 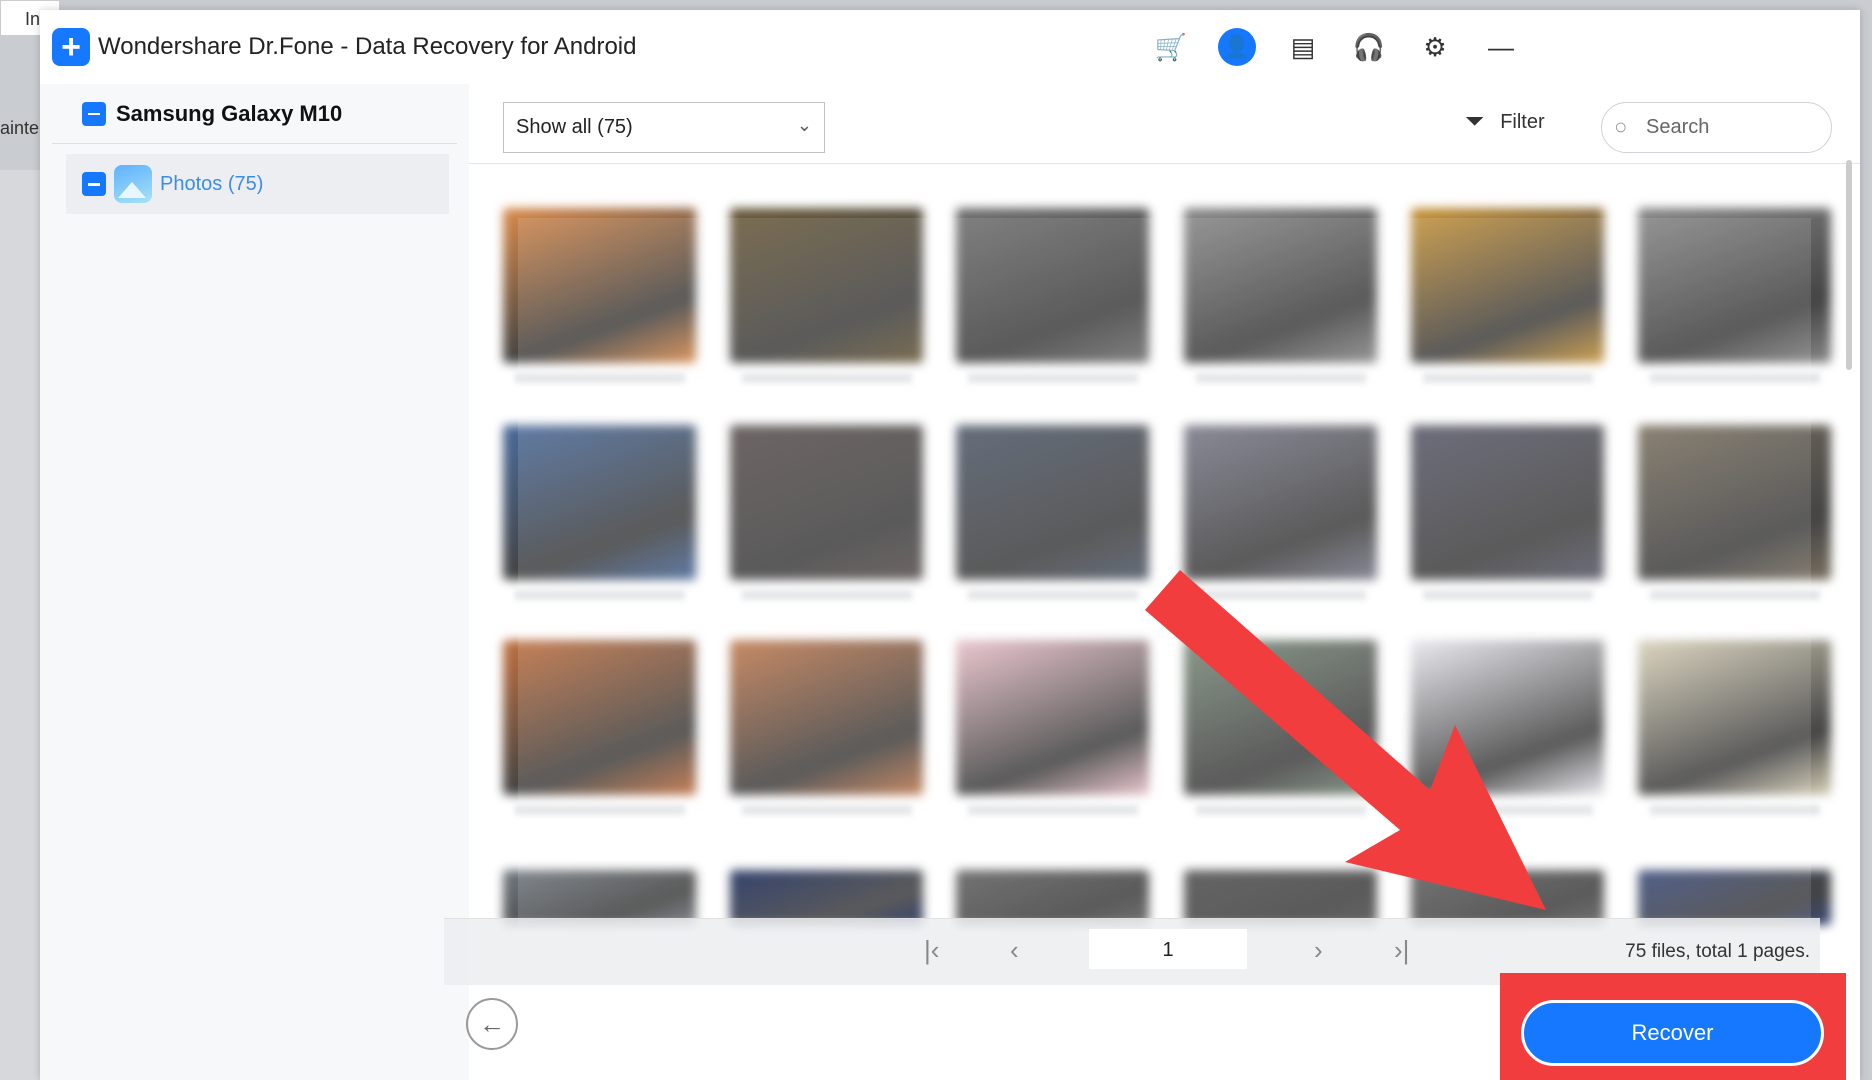 What do you see at coordinates (1014, 950) in the screenshot?
I see `prev-page-icon: ‹` at bounding box center [1014, 950].